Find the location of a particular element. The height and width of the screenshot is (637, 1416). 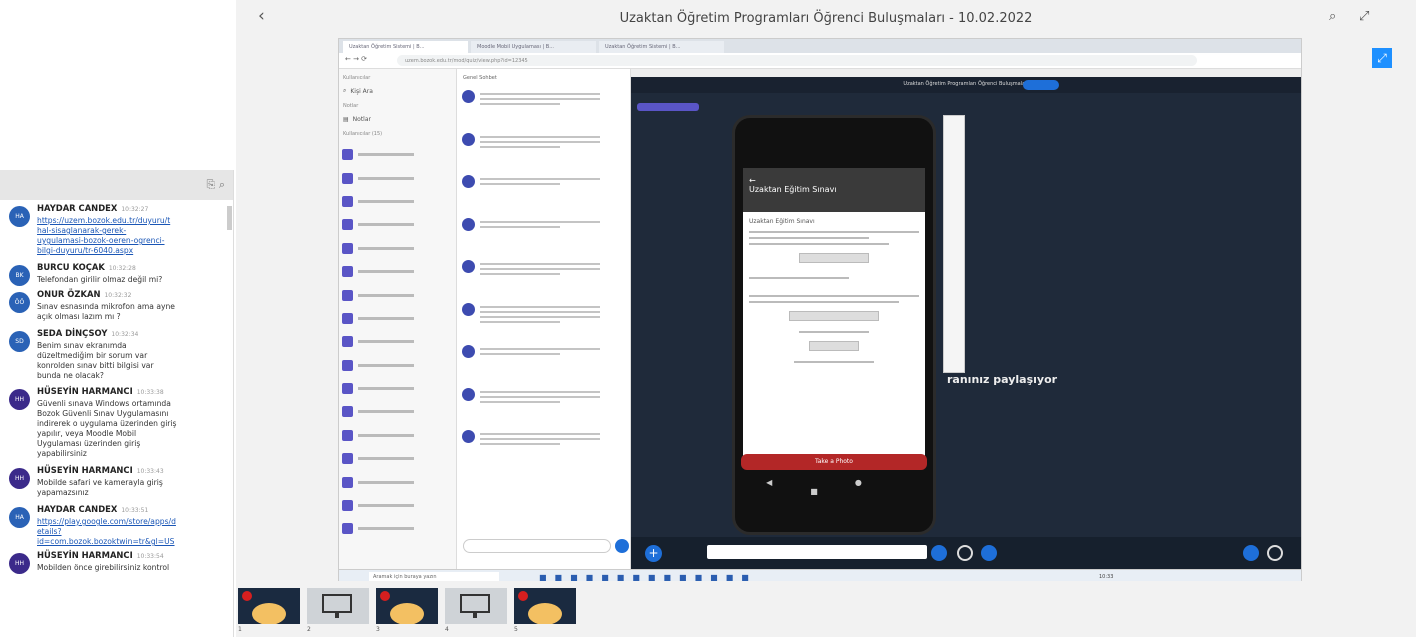

sidebar-search: ⌕ Kişi Ara is located at coordinates (397, 91).